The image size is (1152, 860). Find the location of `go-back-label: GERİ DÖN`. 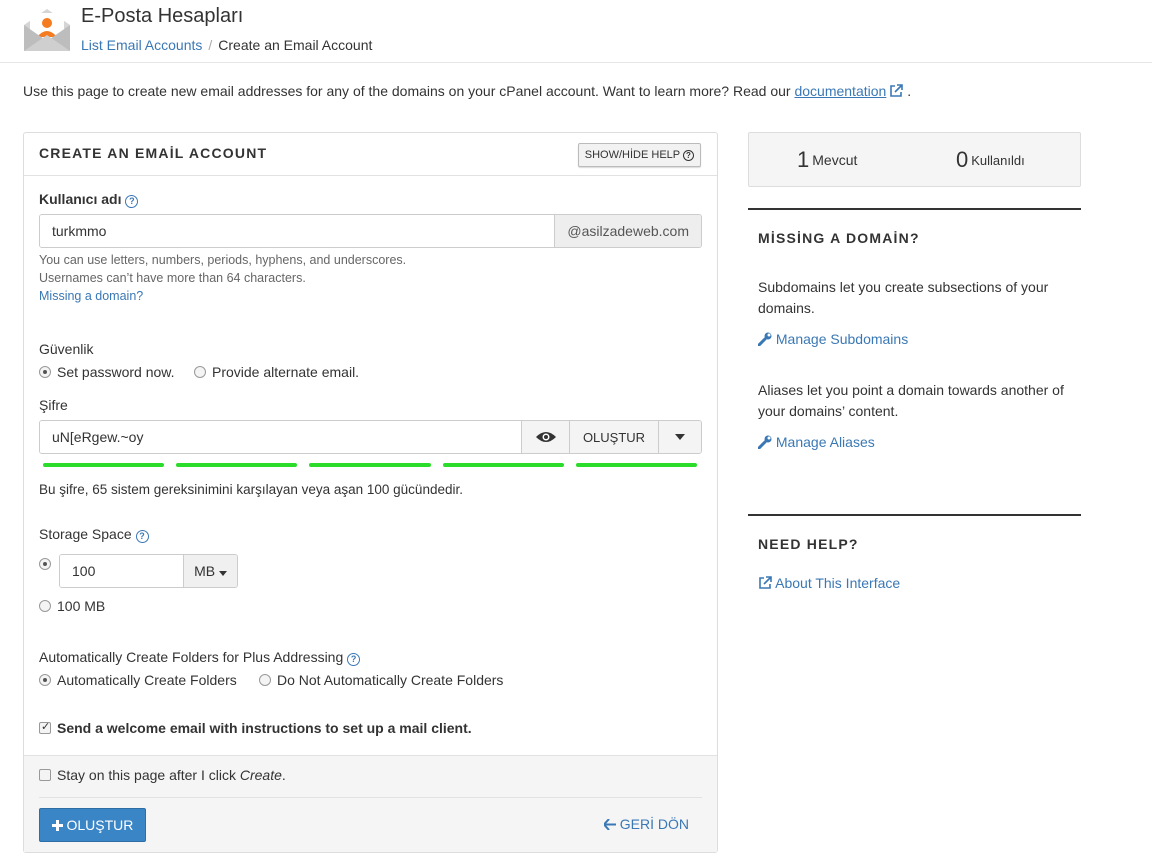

go-back-label: GERİ DÖN is located at coordinates (654, 824).